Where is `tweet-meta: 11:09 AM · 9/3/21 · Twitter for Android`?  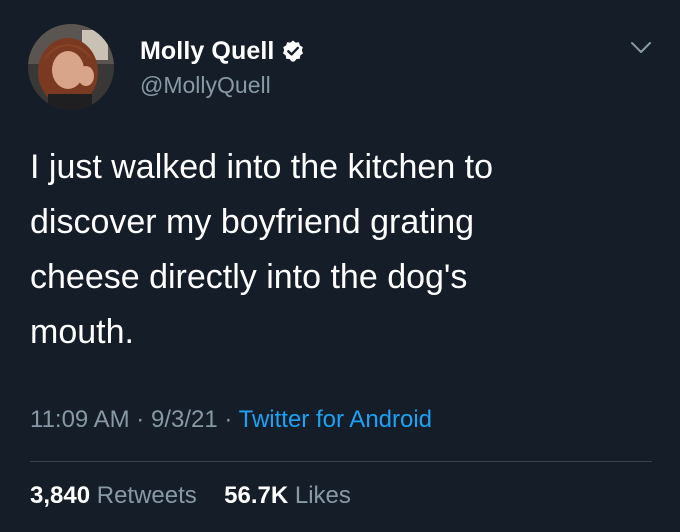
tweet-meta: 11:09 AM · 9/3/21 · Twitter for Android is located at coordinates (231, 420).